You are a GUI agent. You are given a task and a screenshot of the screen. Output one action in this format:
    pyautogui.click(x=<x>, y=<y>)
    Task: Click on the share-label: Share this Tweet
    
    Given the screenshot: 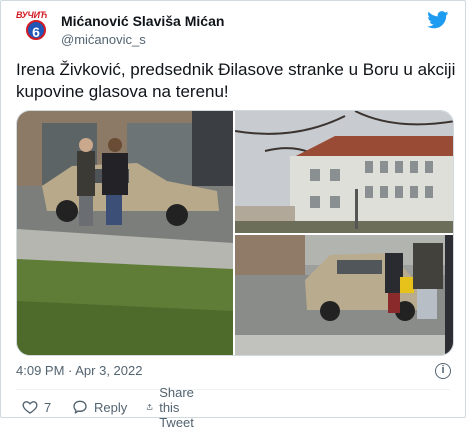 What is the action you would take?
    pyautogui.click(x=176, y=407)
    